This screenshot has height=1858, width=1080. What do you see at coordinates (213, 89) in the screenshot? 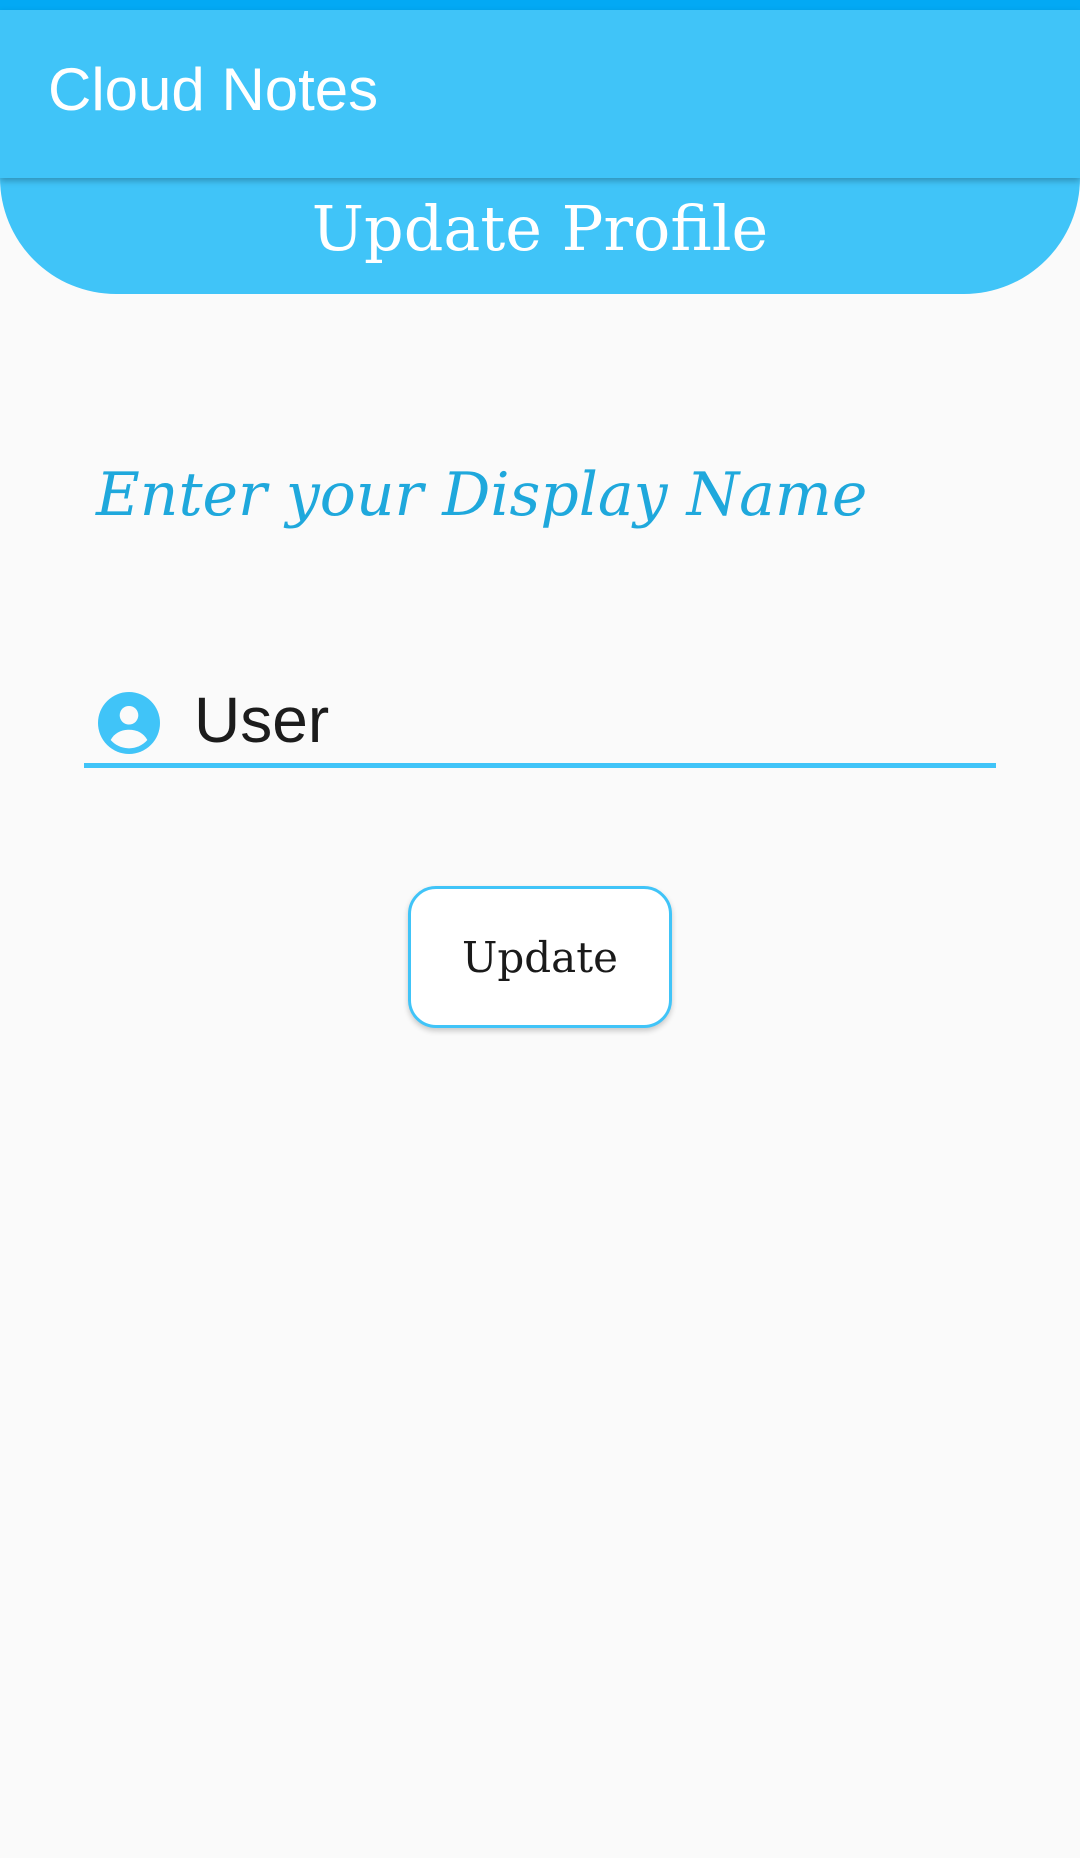
I see `app-title: Cloud Notes` at bounding box center [213, 89].